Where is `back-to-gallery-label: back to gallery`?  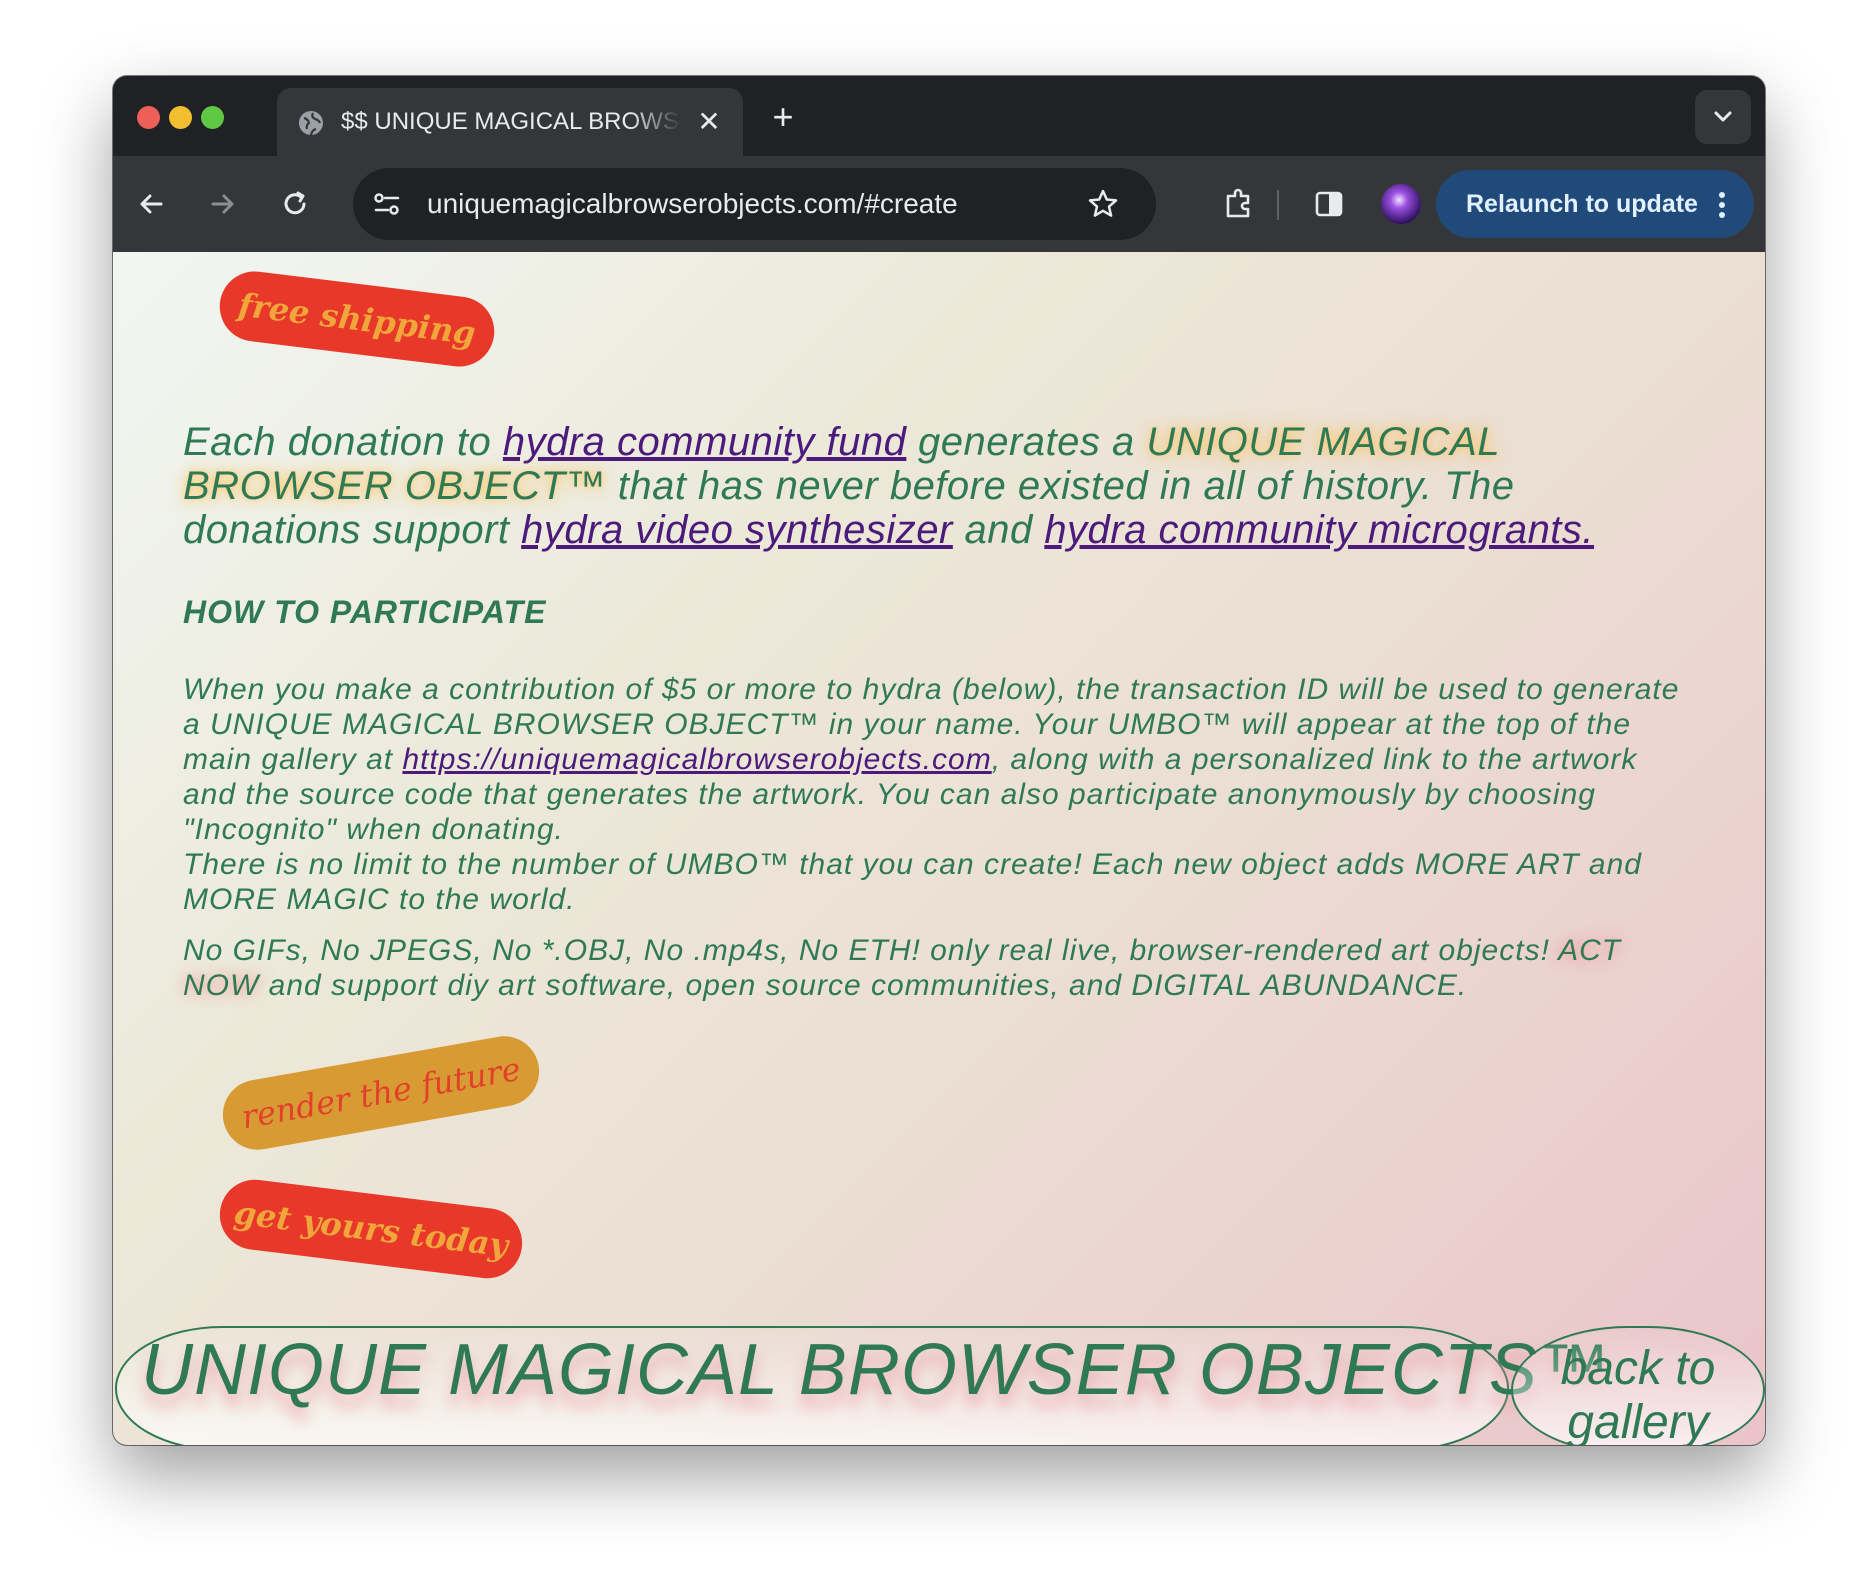
back-to-gallery-label: back to gallery is located at coordinates (1638, 1393).